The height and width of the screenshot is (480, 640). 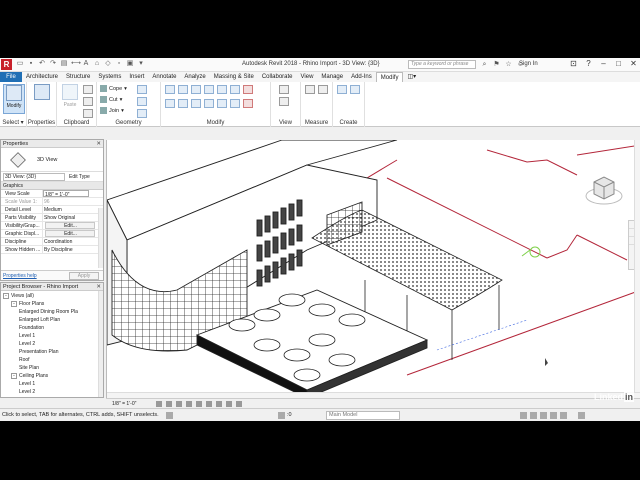 I want to click on open-icon: ▭, so click(x=20, y=64).